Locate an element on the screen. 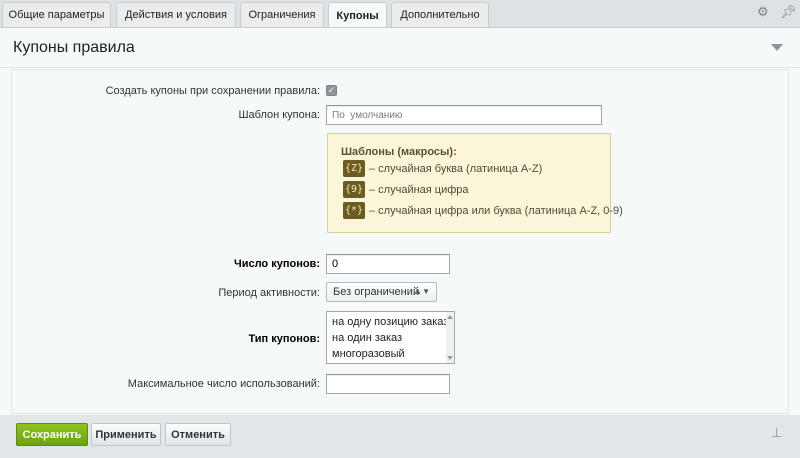 The height and width of the screenshot is (458, 800). select-arrows-icon: ▲▼ is located at coordinates (422, 291).